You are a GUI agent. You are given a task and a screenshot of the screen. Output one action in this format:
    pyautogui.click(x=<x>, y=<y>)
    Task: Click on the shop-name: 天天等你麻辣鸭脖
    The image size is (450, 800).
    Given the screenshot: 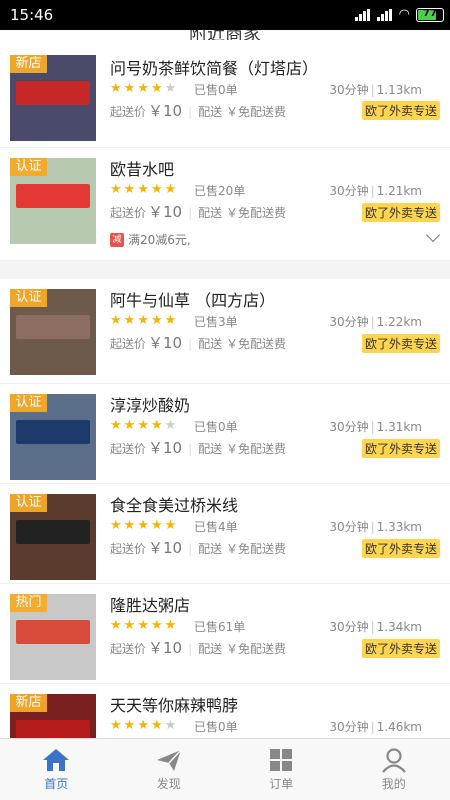 What is the action you would take?
    pyautogui.click(x=174, y=704)
    